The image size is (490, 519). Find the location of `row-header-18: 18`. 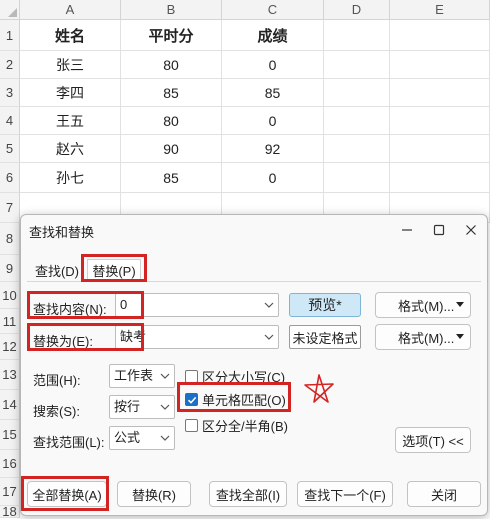

row-header-18: 18 is located at coordinates (10, 511).